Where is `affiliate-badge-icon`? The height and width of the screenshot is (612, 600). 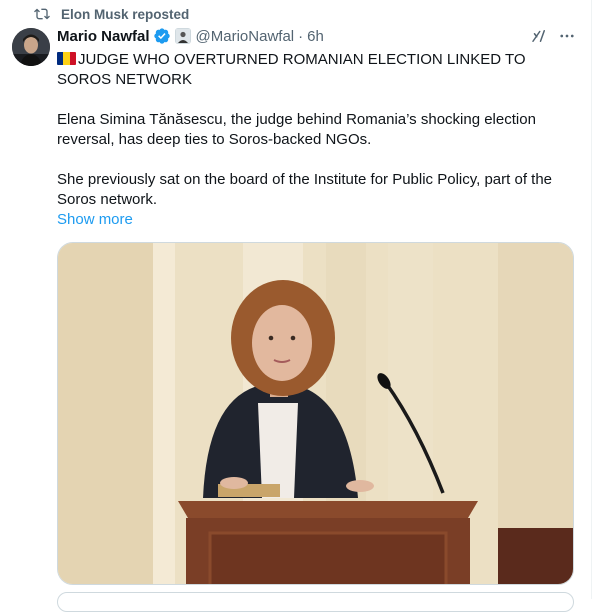
affiliate-badge-icon is located at coordinates (182, 36).